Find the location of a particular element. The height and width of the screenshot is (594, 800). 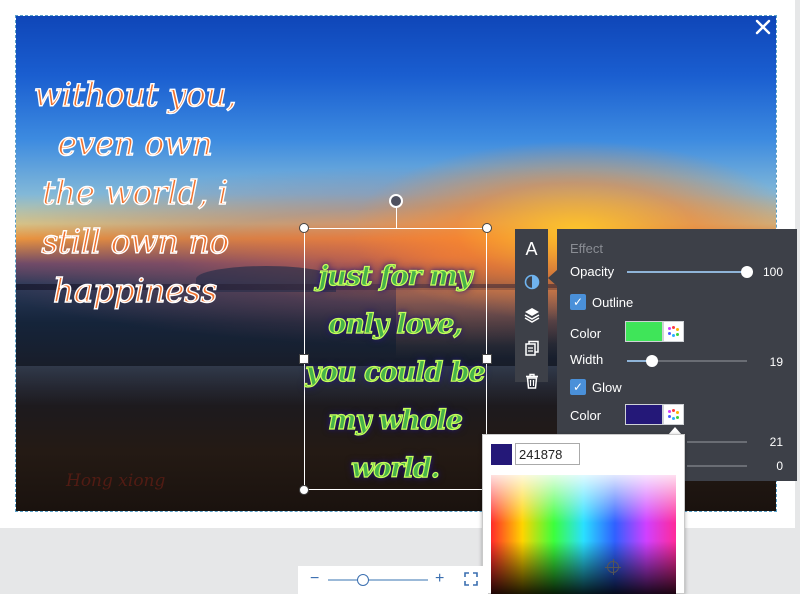

fit-screen-glyph is located at coordinates (471, 579).